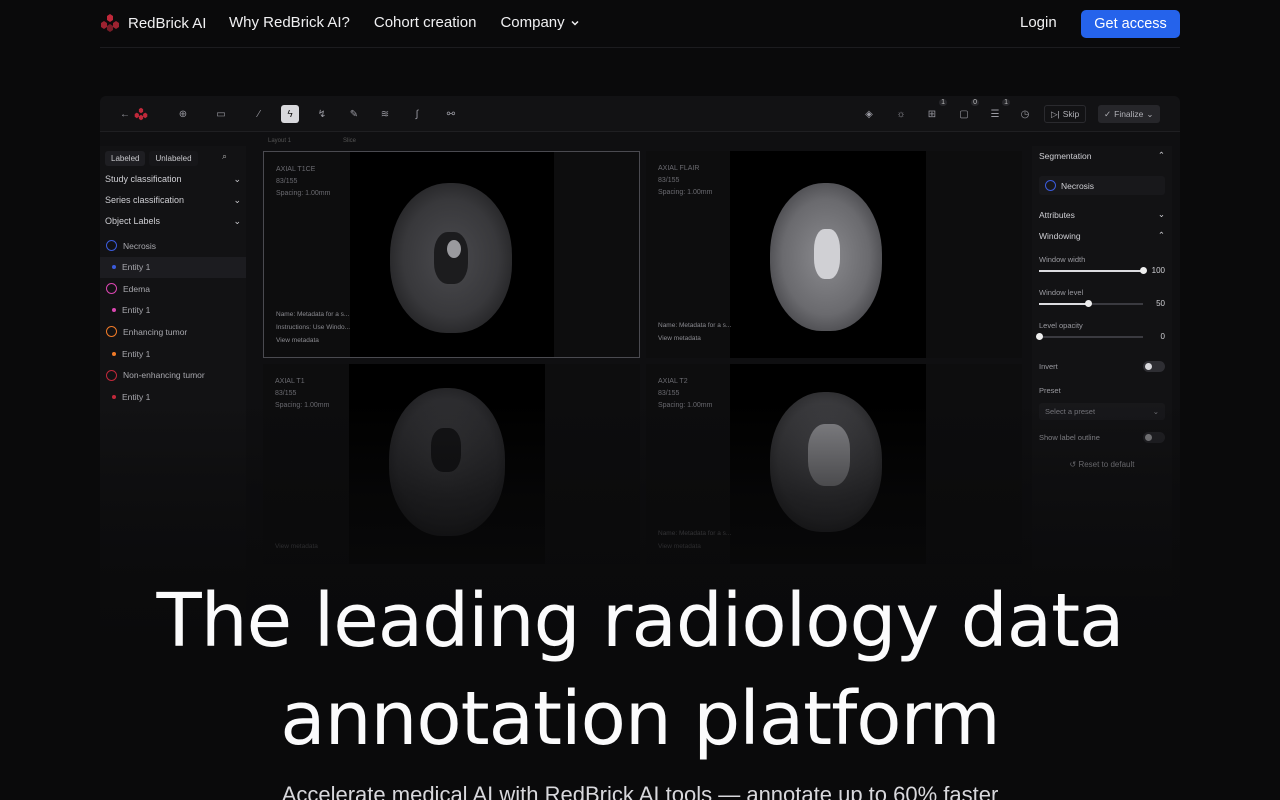 This screenshot has height=800, width=1280. What do you see at coordinates (1102, 437) in the screenshot?
I see `show-outline-row: Show label outline` at bounding box center [1102, 437].